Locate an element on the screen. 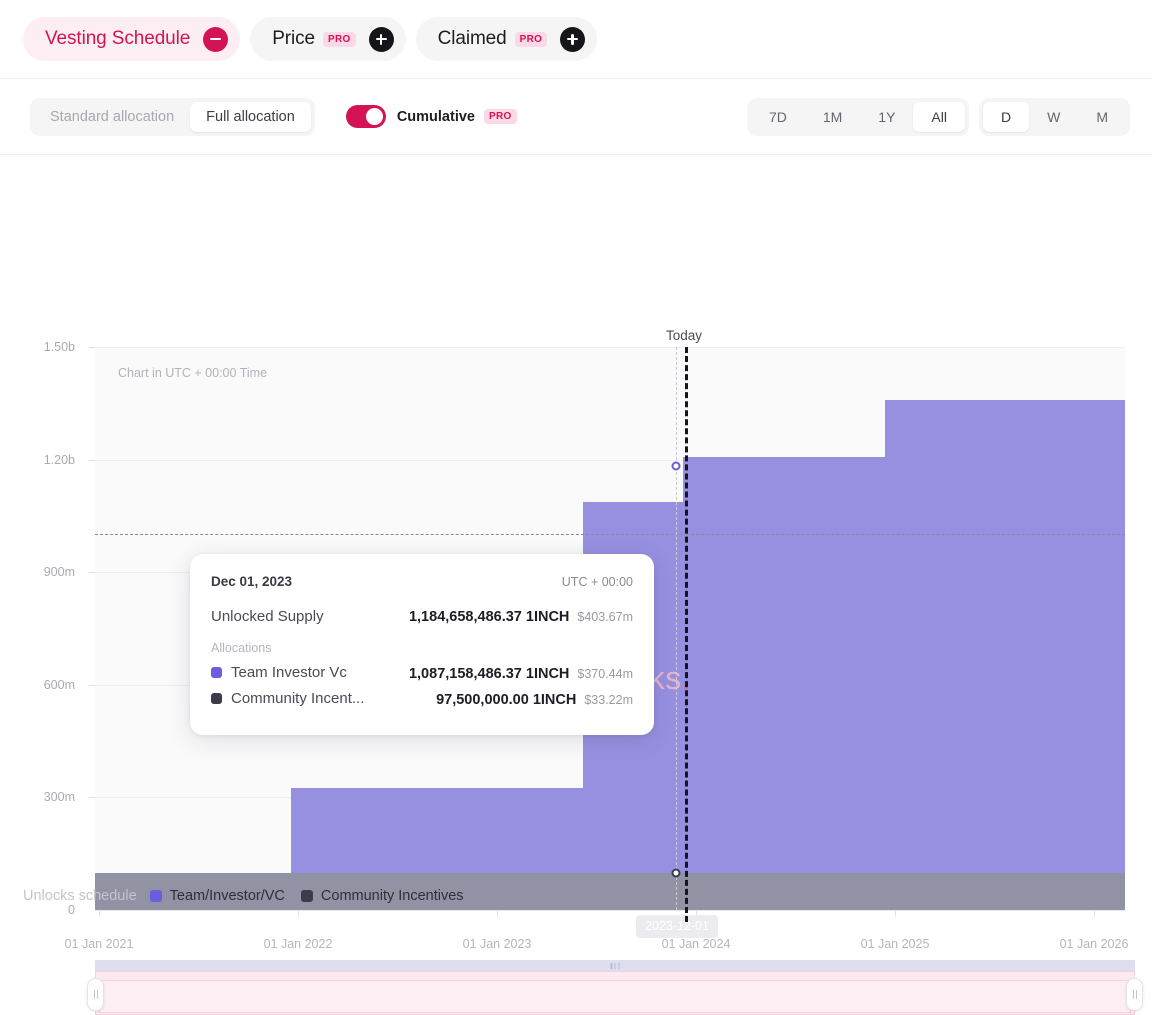 This screenshot has width=1152, height=1015. cumulative-toggle: Cumulative PRO is located at coordinates (431, 116).